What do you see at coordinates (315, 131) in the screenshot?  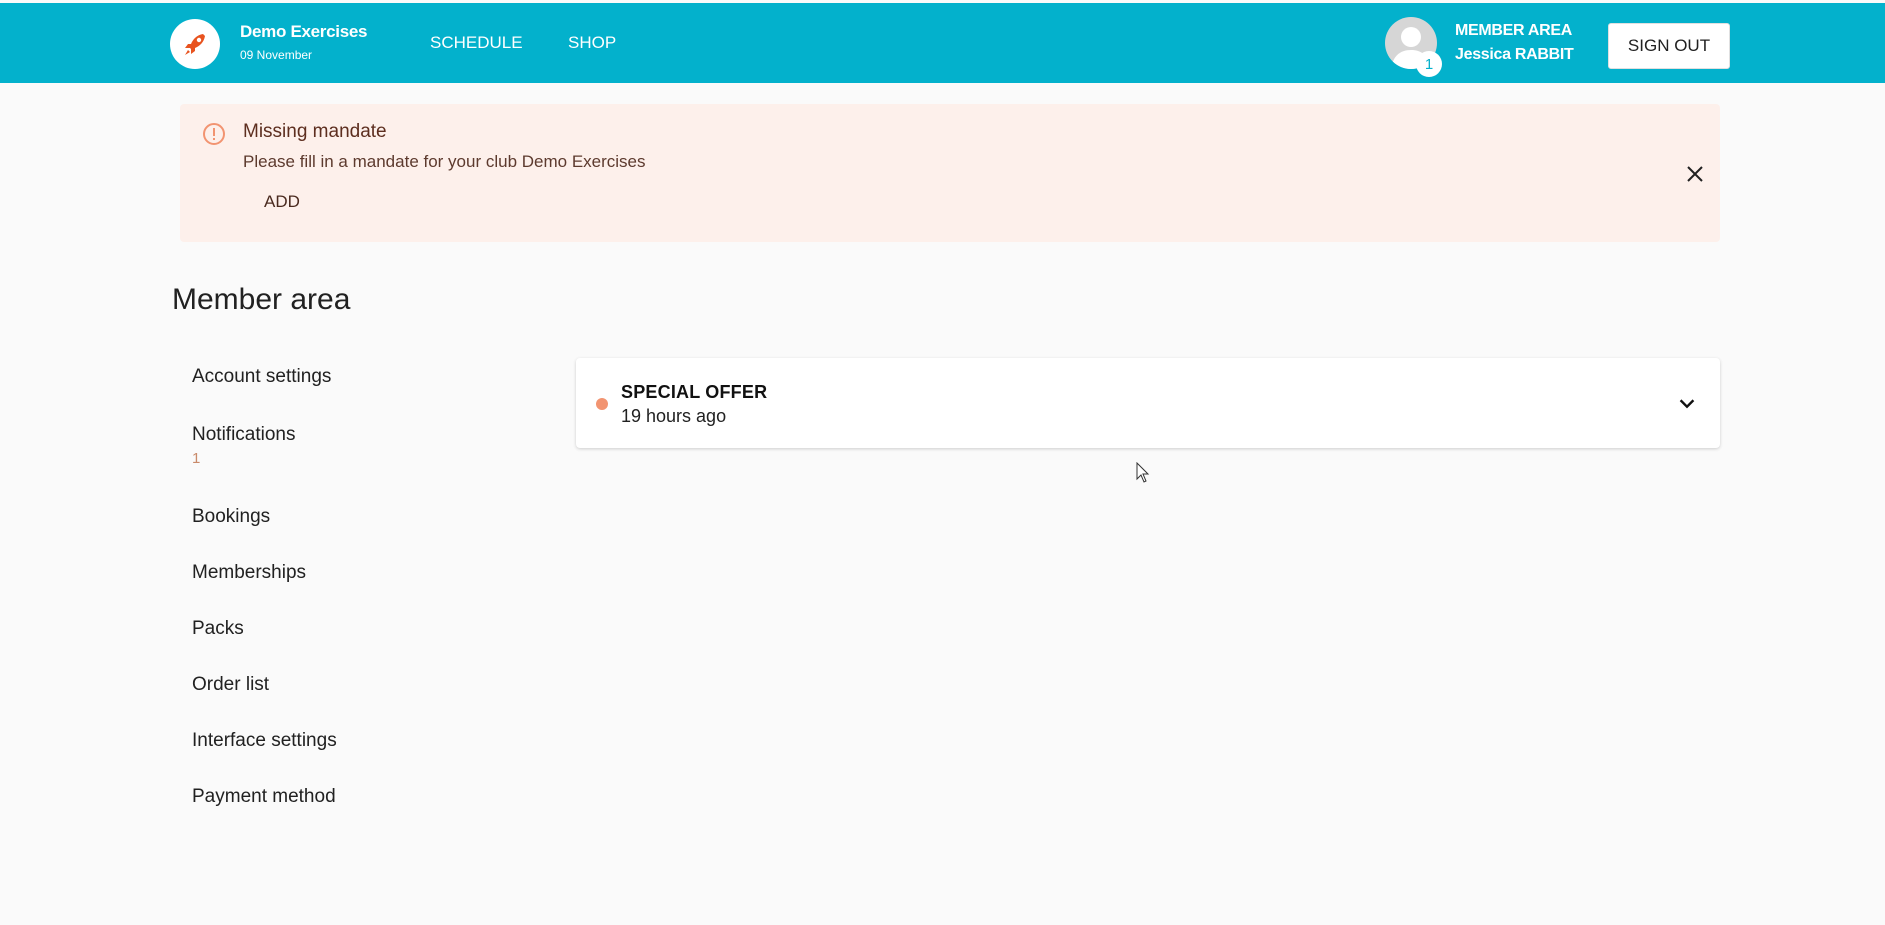 I see `alert-title: Missing mandate` at bounding box center [315, 131].